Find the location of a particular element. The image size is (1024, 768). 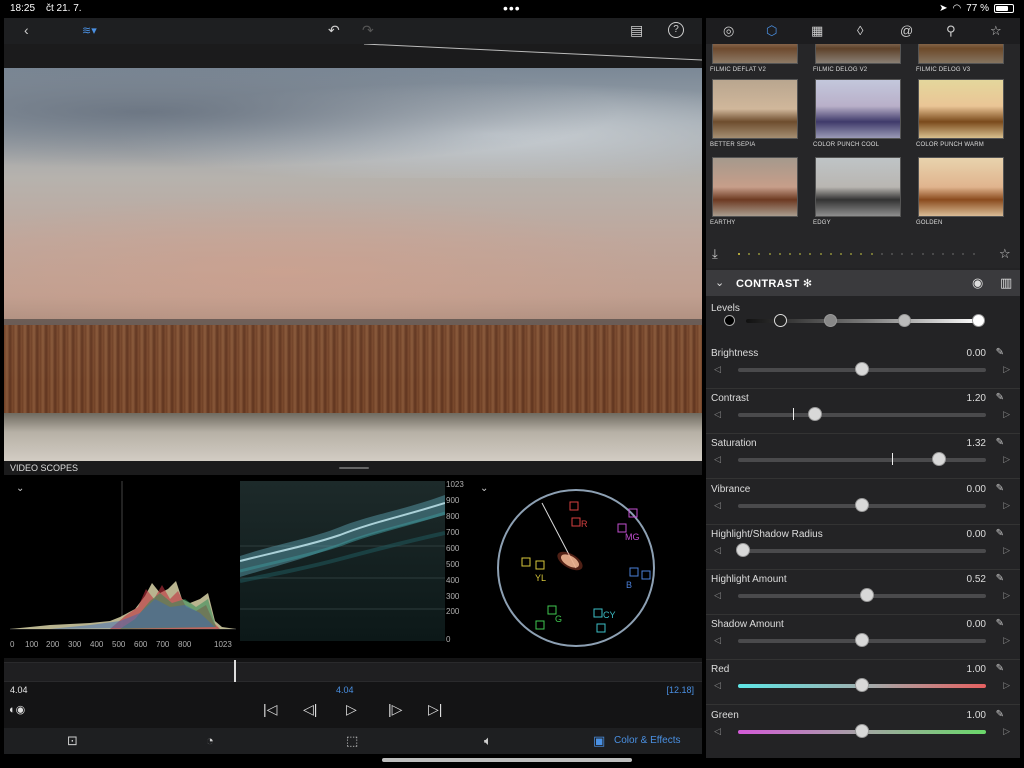

redo-icon: ↷ is located at coordinates (368, 30).